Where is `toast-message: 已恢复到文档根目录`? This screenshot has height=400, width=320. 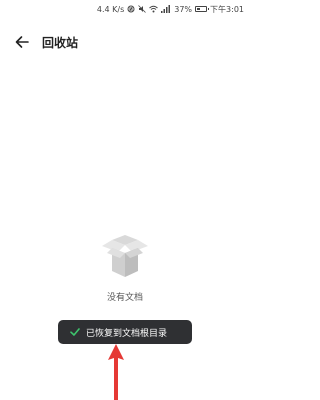
toast-message: 已恢复到文档根目录 is located at coordinates (127, 333).